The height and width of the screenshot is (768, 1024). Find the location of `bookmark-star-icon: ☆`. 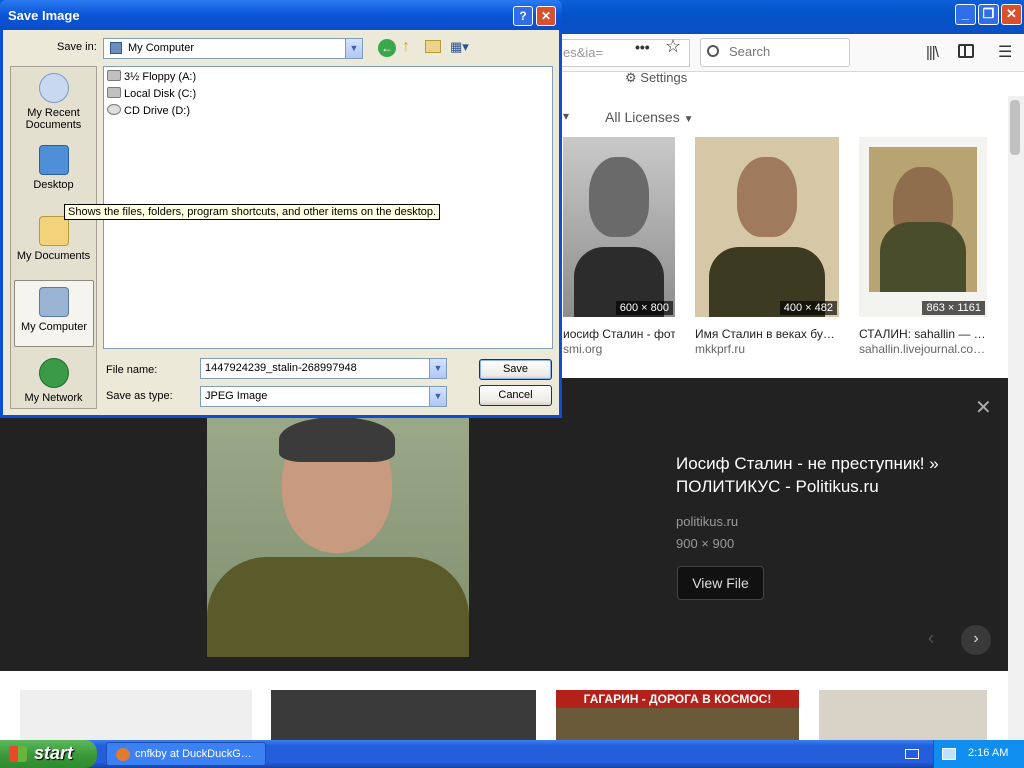

bookmark-star-icon: ☆ is located at coordinates (673, 46).